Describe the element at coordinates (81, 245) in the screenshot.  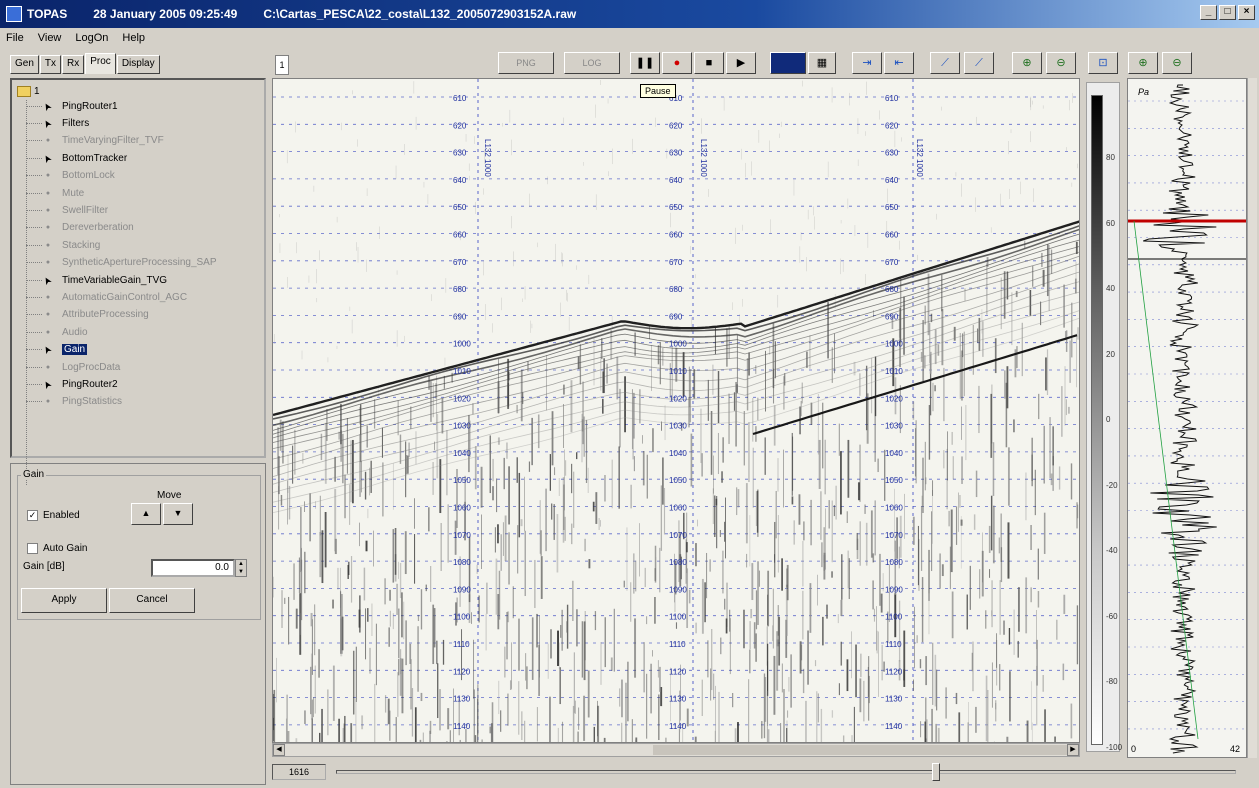
I see `tree-item-label: Stacking` at that location.